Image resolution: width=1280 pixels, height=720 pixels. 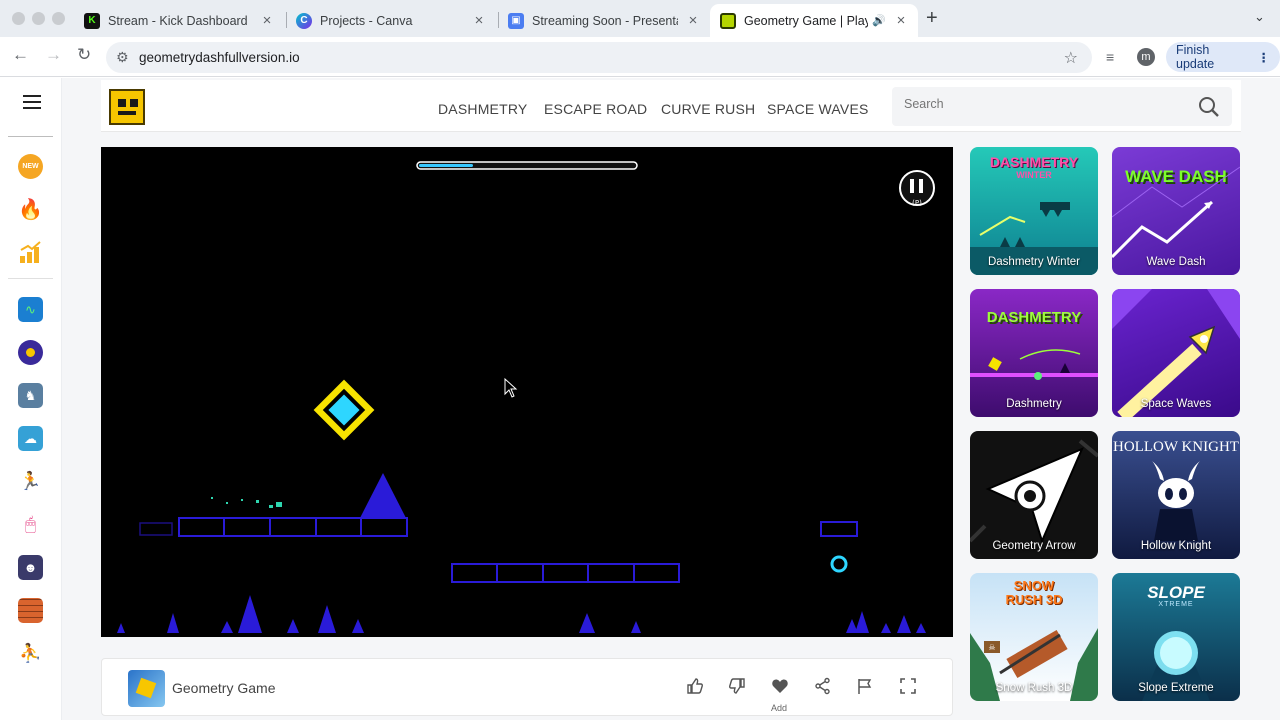 What do you see at coordinates (146, 688) in the screenshot?
I see `game-thumbnail` at bounding box center [146, 688].